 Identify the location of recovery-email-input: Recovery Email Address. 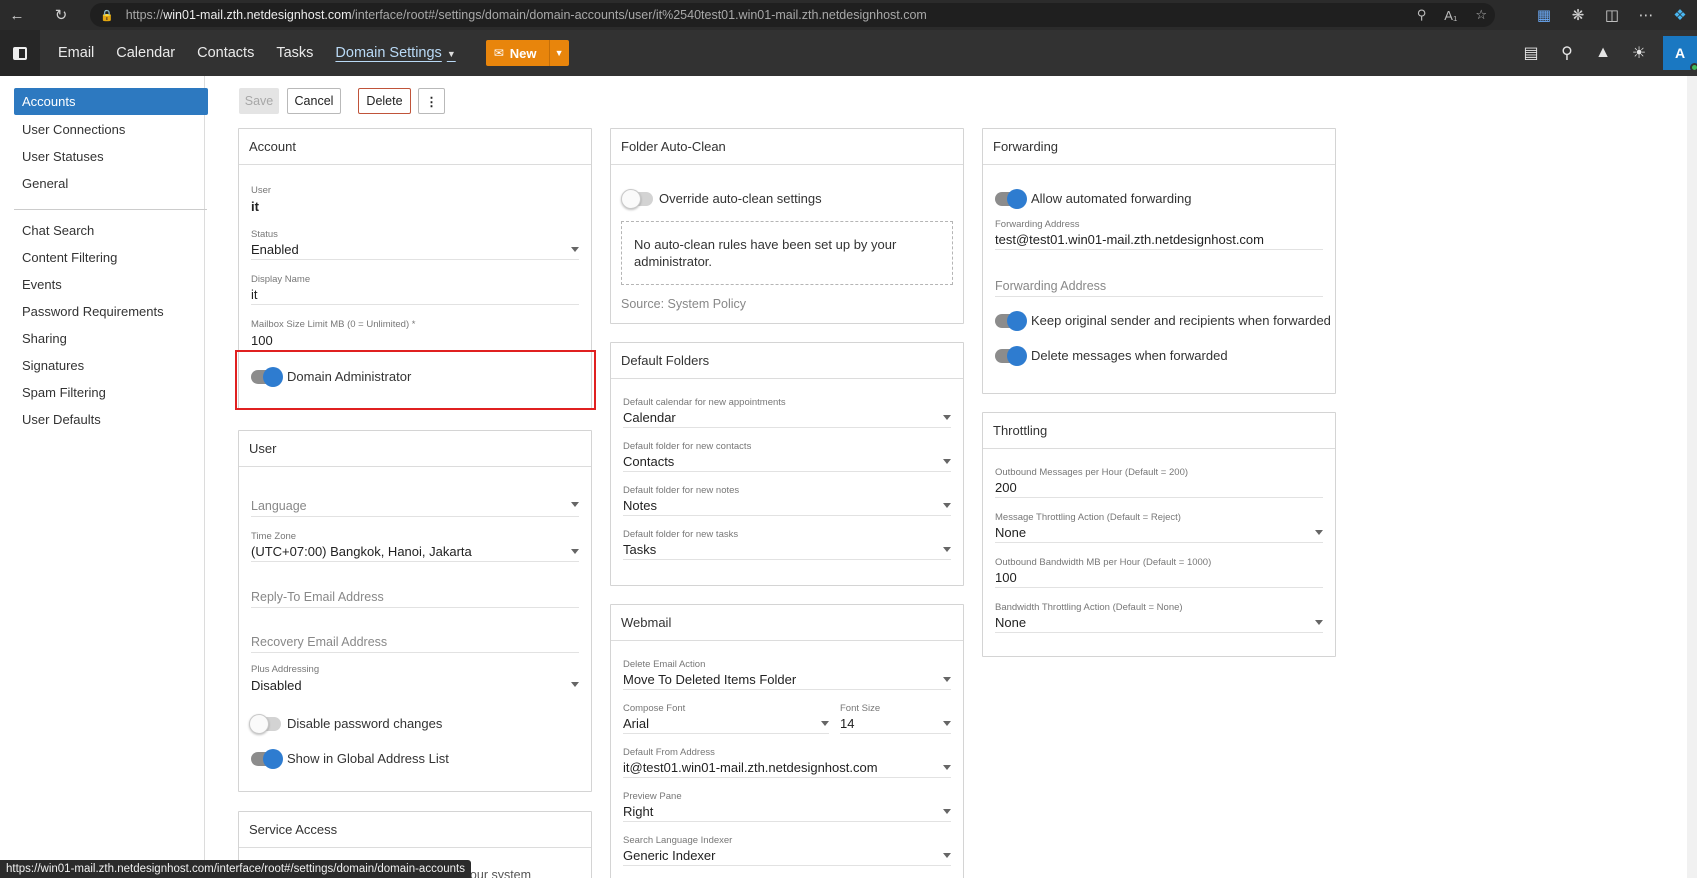
(415, 642).